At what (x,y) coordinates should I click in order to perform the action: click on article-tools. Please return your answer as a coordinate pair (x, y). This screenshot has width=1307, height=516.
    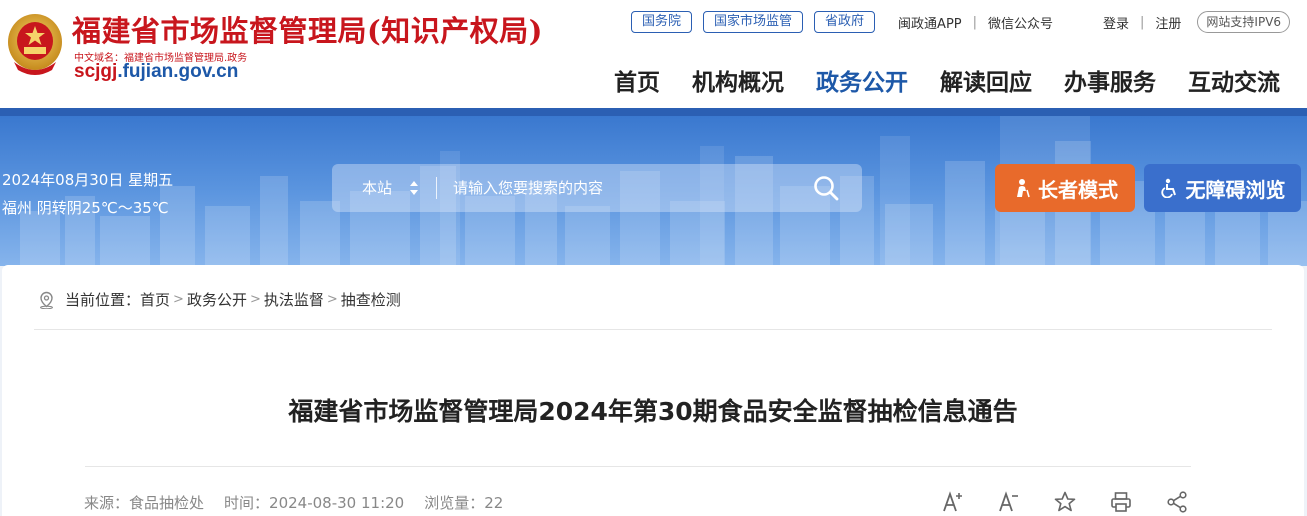
    Looking at the image, I should click on (1065, 502).